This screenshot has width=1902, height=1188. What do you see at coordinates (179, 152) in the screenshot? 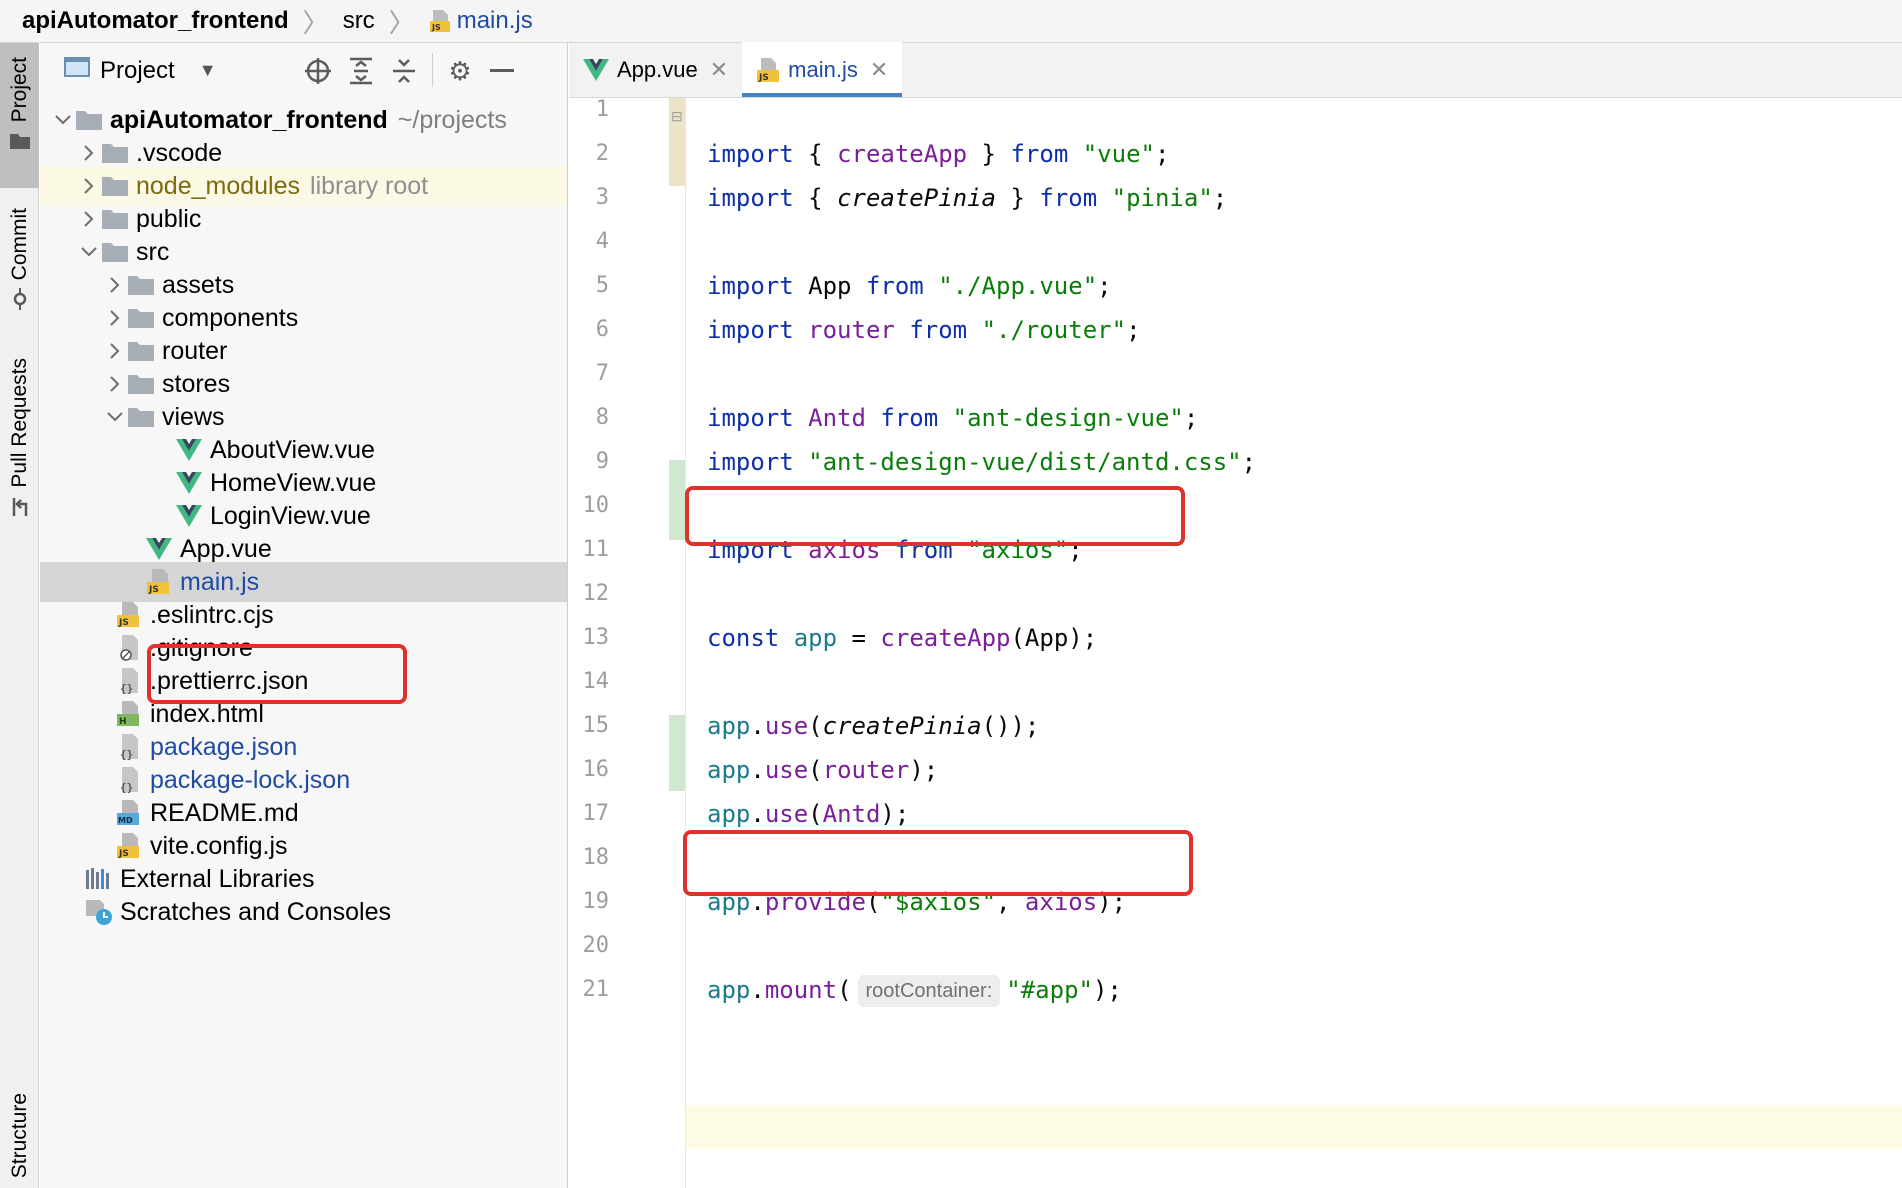
I see `tree-item-label: .vscode` at bounding box center [179, 152].